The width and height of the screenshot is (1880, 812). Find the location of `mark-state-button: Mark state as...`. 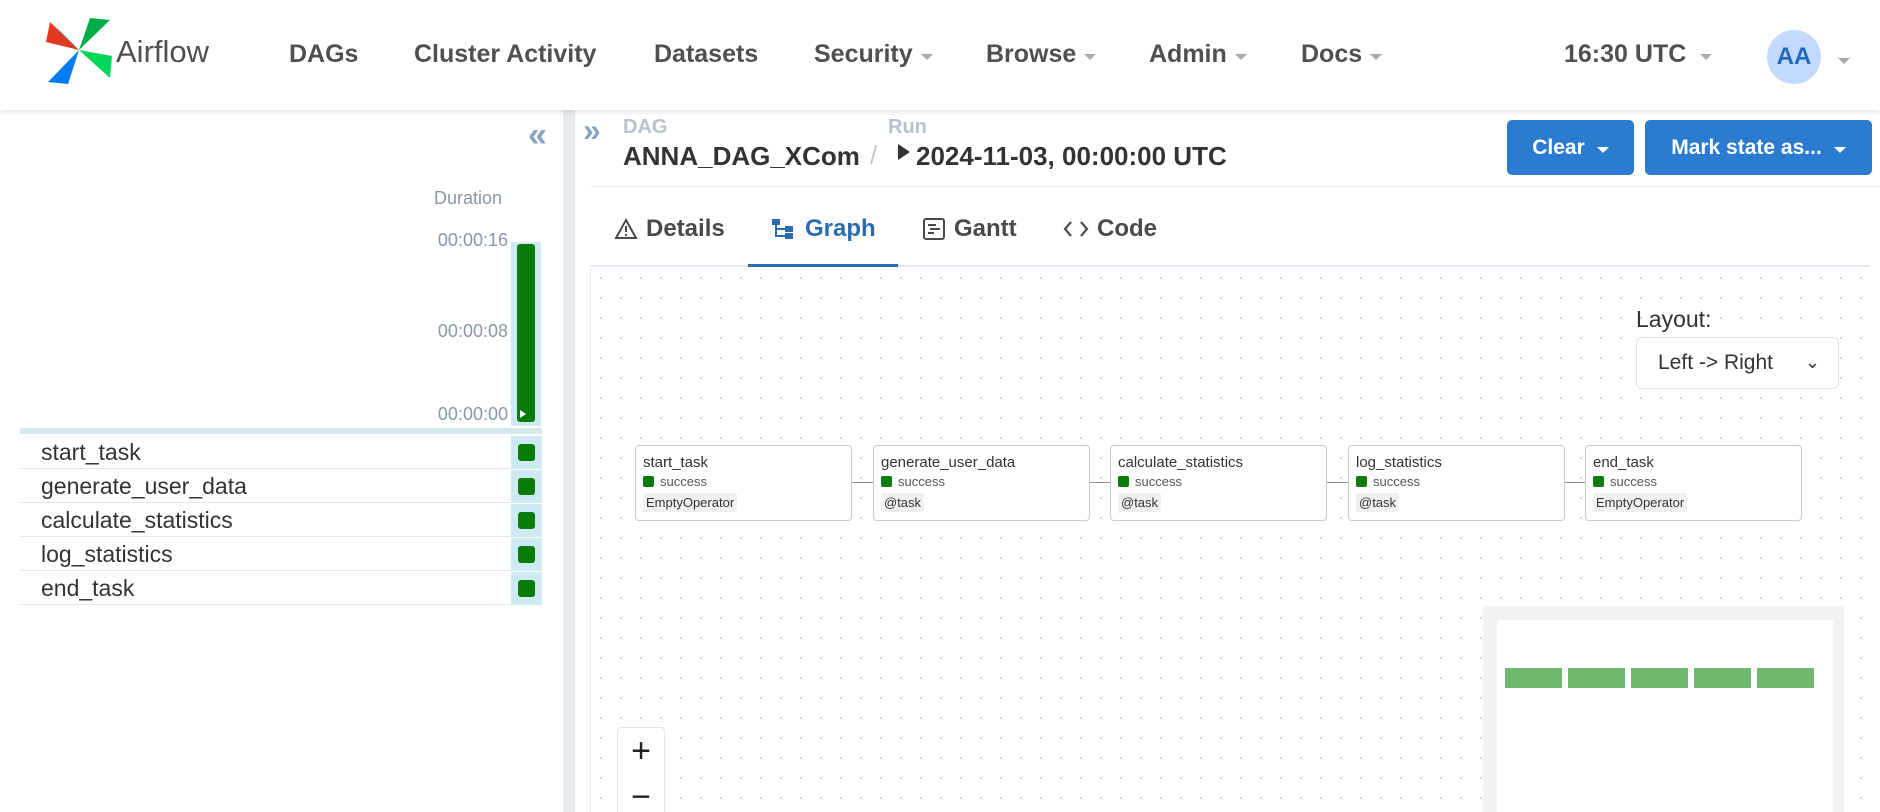

mark-state-button: Mark state as... is located at coordinates (1758, 147).